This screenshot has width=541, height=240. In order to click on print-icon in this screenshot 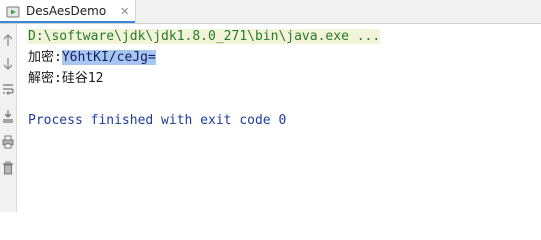, I will do `click(8, 141)`.